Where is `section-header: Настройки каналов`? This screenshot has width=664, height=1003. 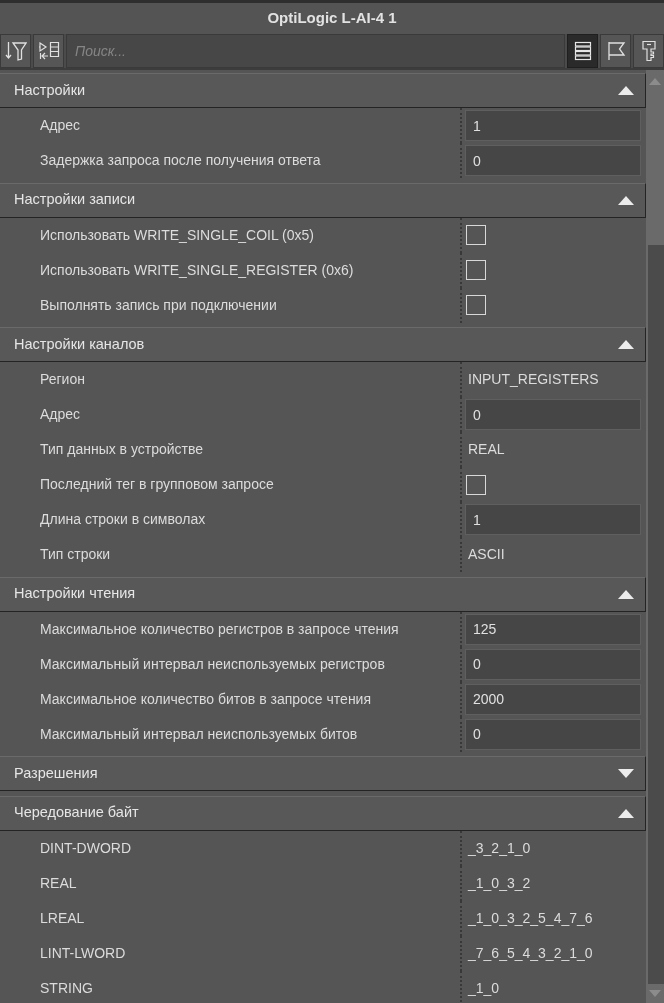 section-header: Настройки каналов is located at coordinates (323, 344).